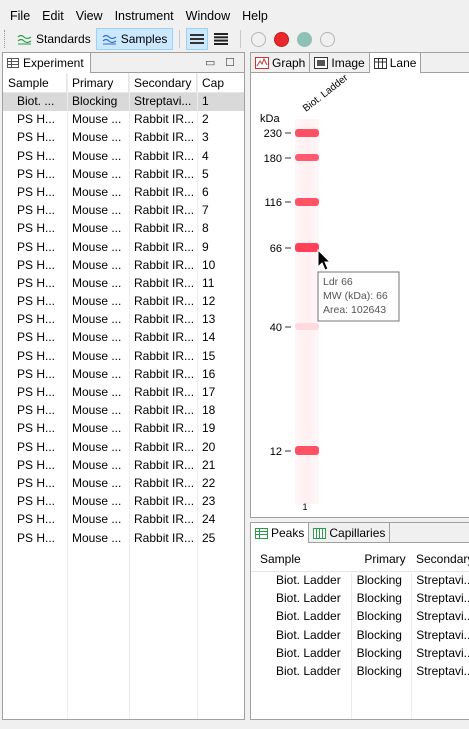 The height and width of the screenshot is (729, 469). I want to click on column-header-primary: Primary, so click(98, 82).